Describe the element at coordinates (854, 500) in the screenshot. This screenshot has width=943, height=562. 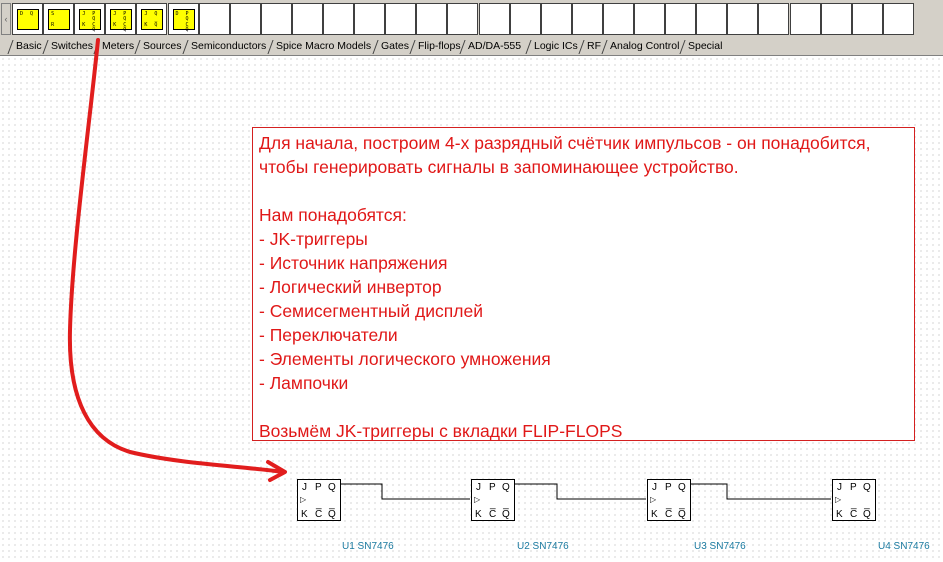
I see `jk-flipflop-4: J P Q K C̅ Q̅ ▷` at that location.